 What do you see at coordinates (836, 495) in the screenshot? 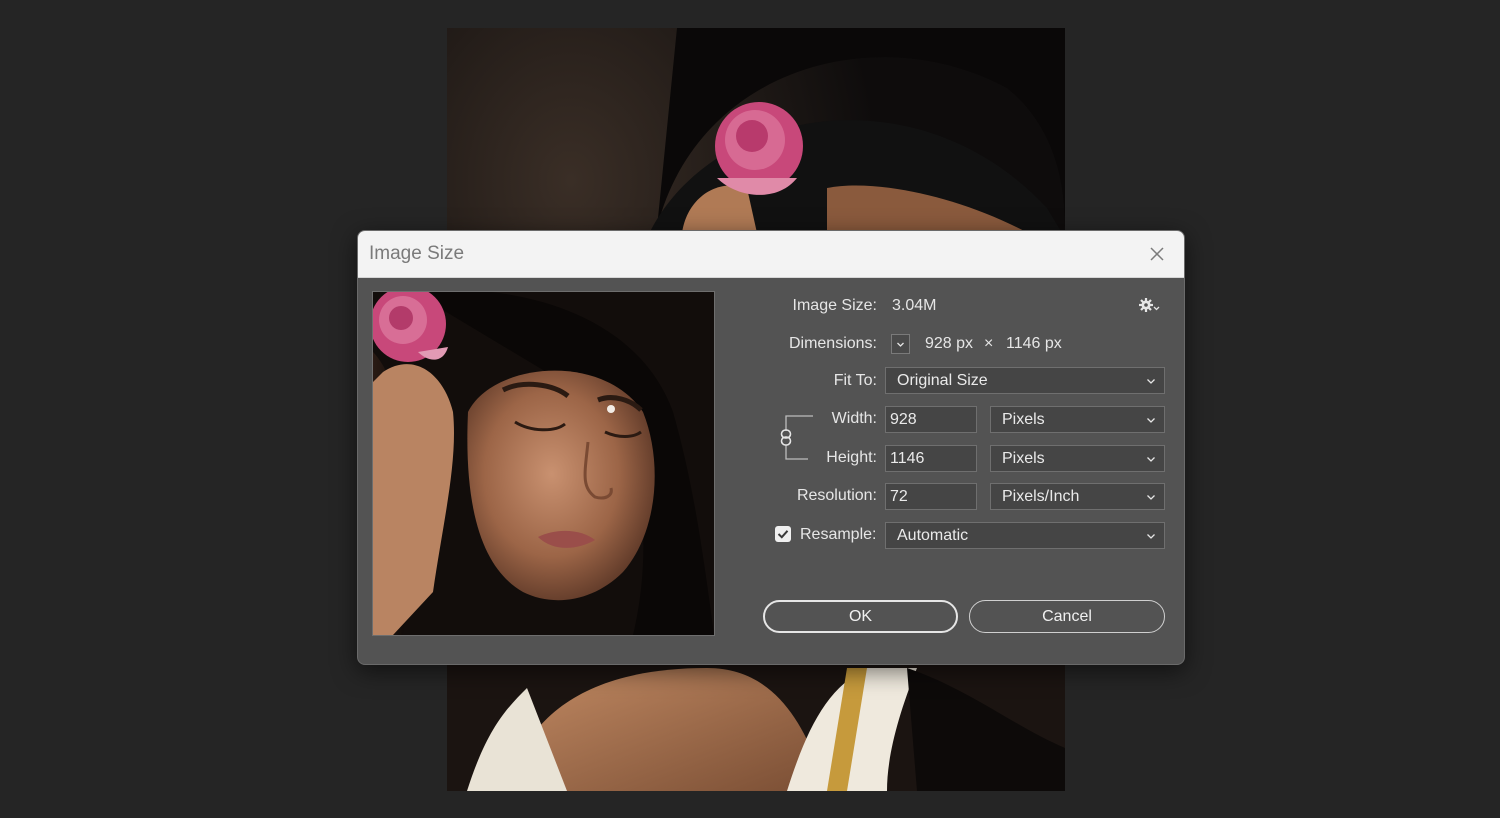
I see `resolution-label: Resolution:` at bounding box center [836, 495].